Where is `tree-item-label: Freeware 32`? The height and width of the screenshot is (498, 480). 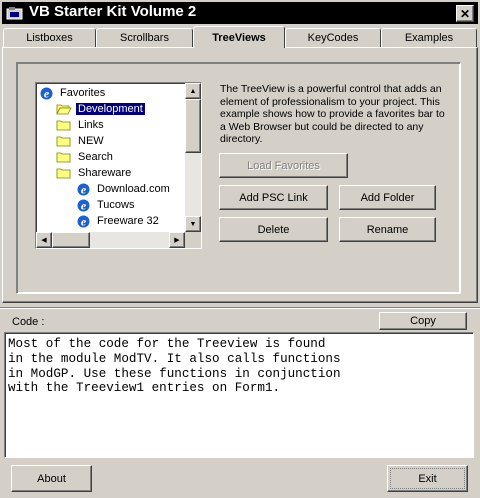
tree-item-label: Freeware 32 is located at coordinates (128, 221).